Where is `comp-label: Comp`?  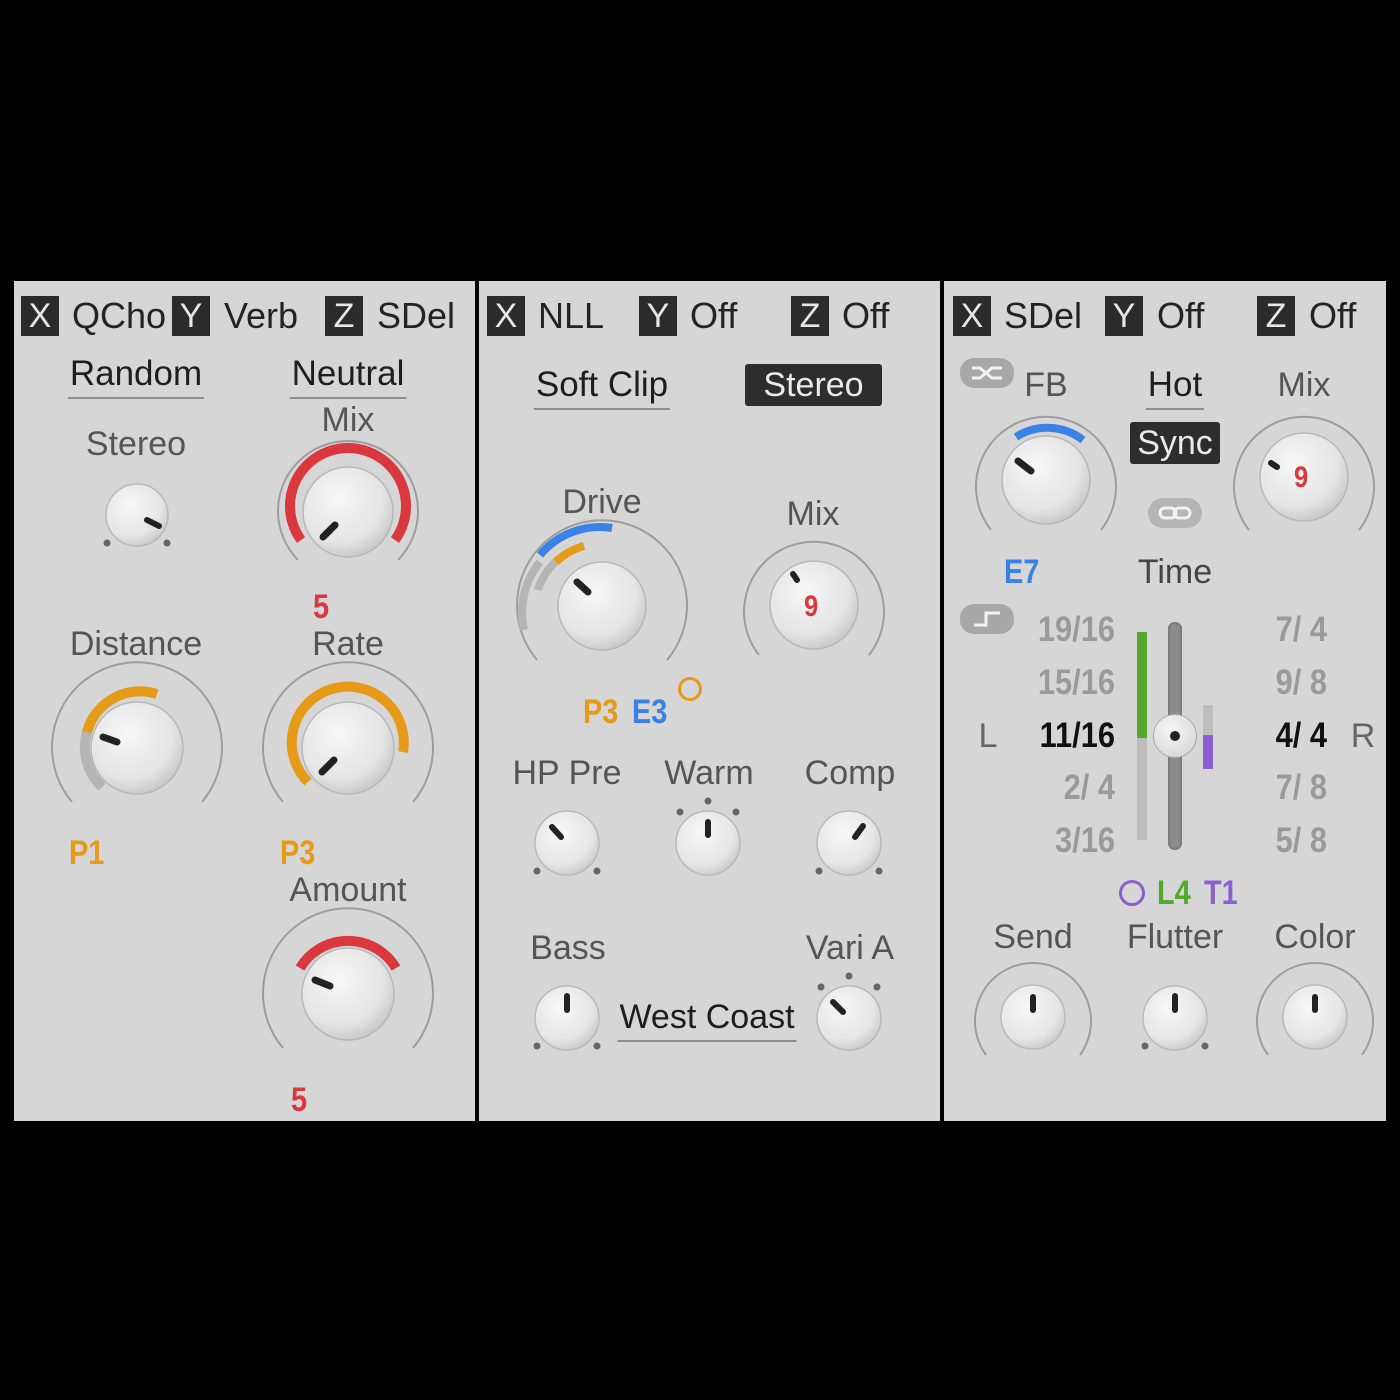 comp-label: Comp is located at coordinates (850, 773).